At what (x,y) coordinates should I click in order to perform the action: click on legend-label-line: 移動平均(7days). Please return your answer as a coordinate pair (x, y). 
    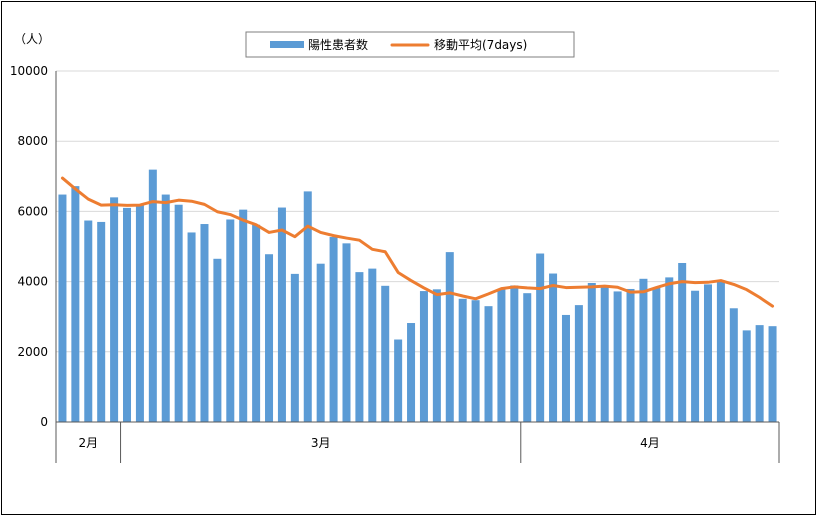
    Looking at the image, I should click on (480, 45).